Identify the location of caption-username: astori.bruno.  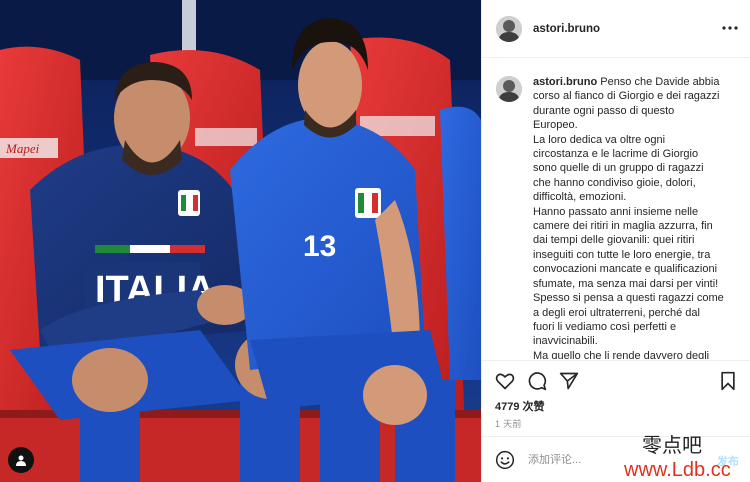
(565, 82).